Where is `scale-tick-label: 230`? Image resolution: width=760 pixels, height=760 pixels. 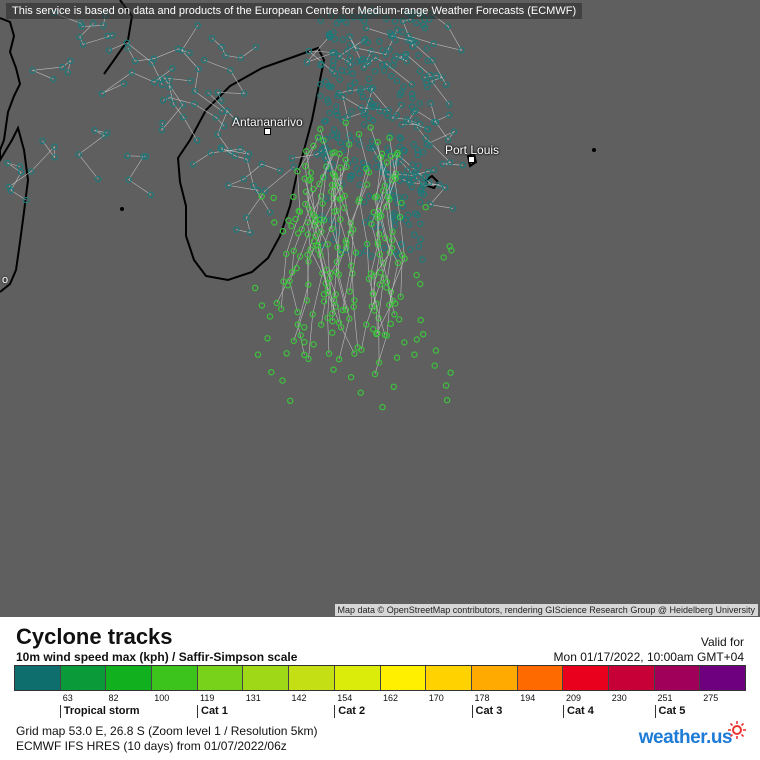
scale-tick-label: 230 is located at coordinates (619, 698).